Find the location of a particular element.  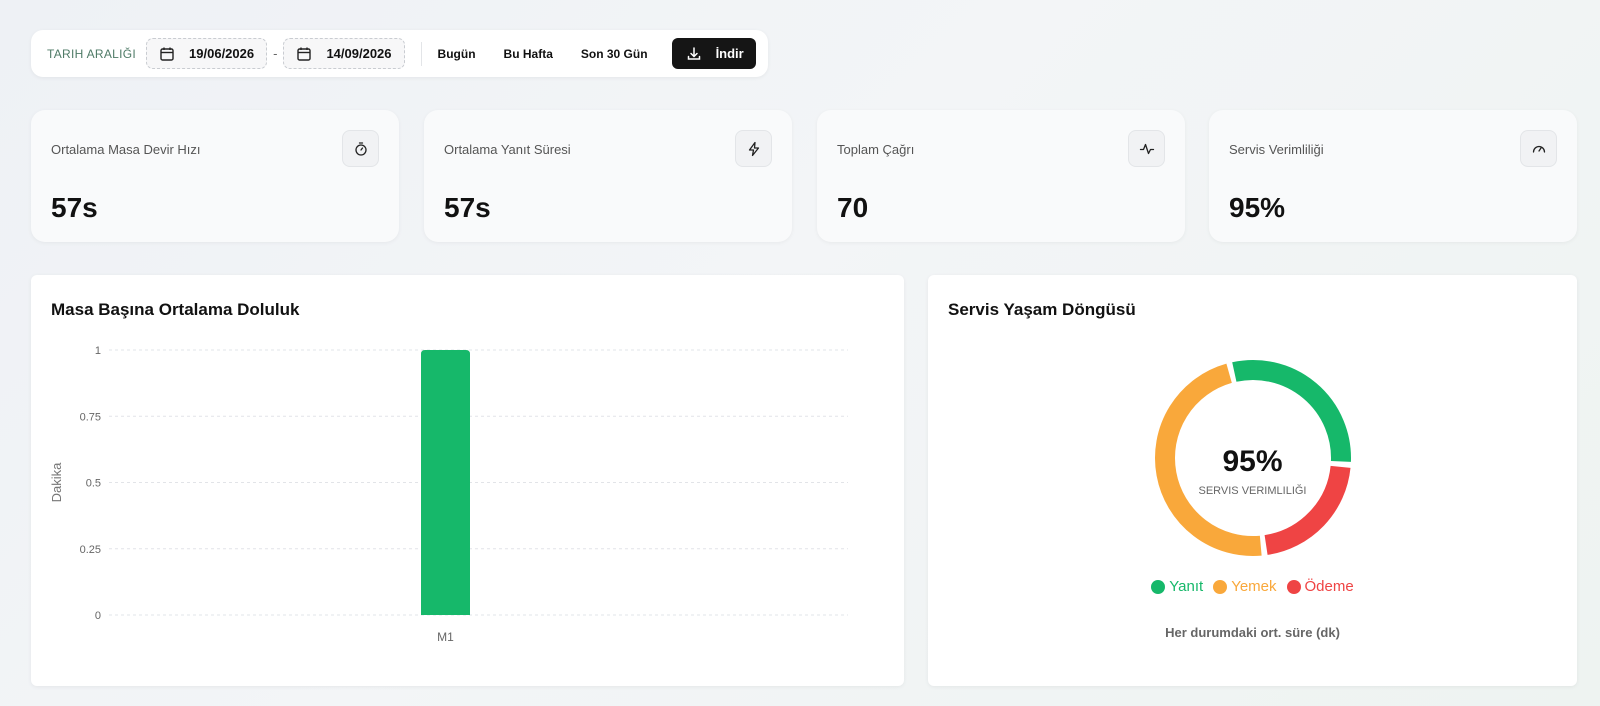

legend-label: Yanıt is located at coordinates (1186, 586).